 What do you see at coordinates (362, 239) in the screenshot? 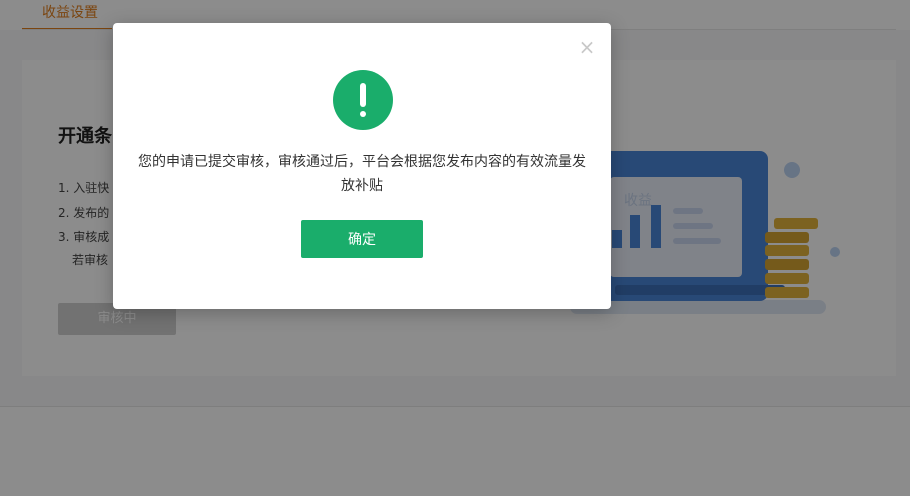
I see `confirm-button: 确定` at bounding box center [362, 239].